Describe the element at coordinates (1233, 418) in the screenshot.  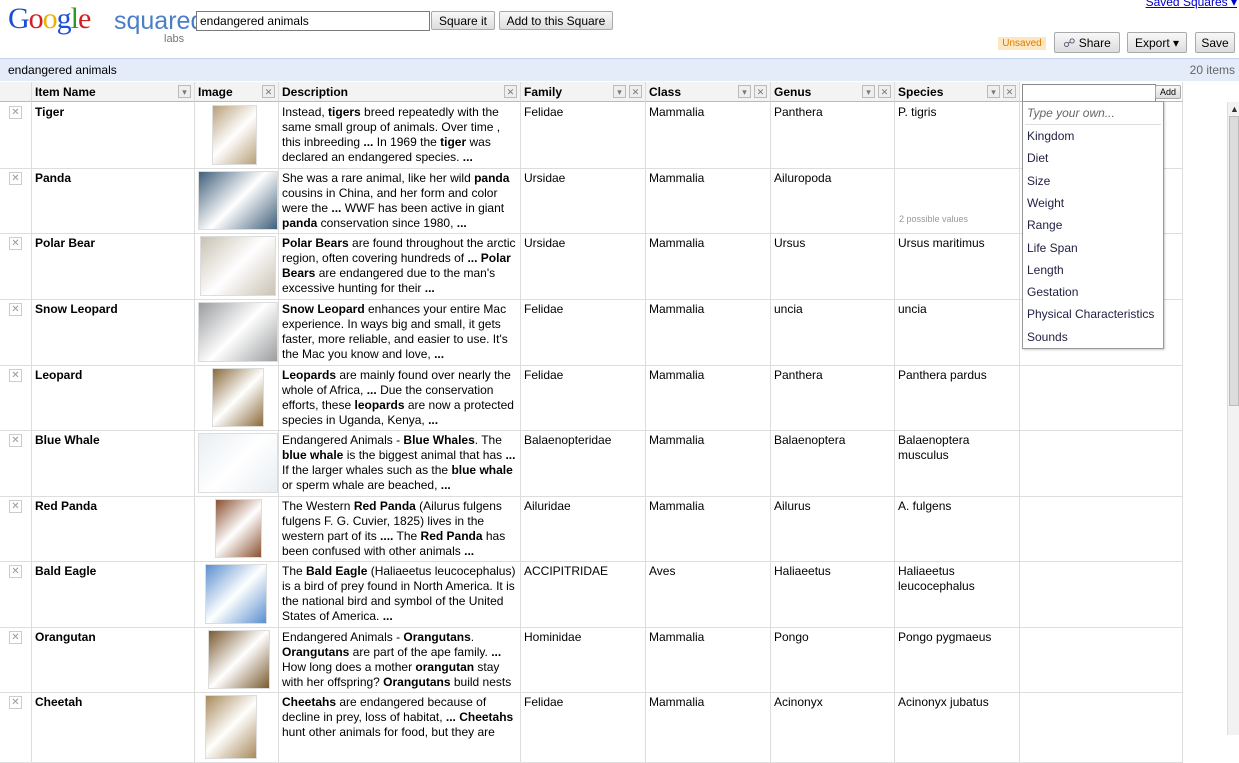
I see `scrollbar: ▲` at that location.